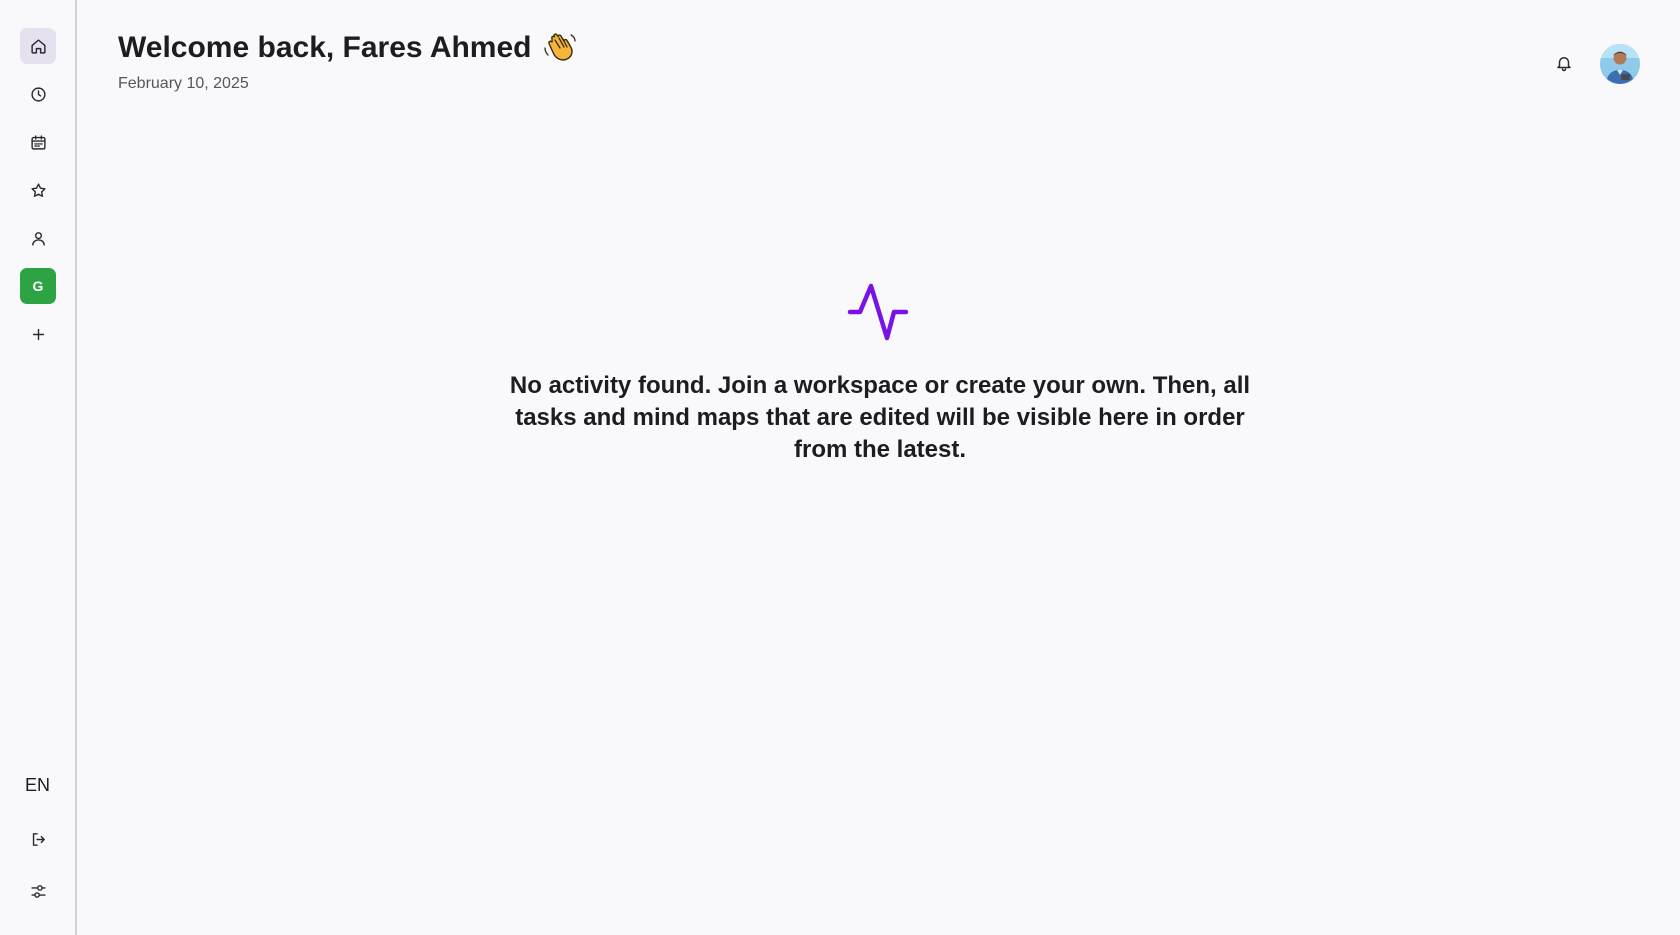  I want to click on current-date: February 10, 2025, so click(183, 83).